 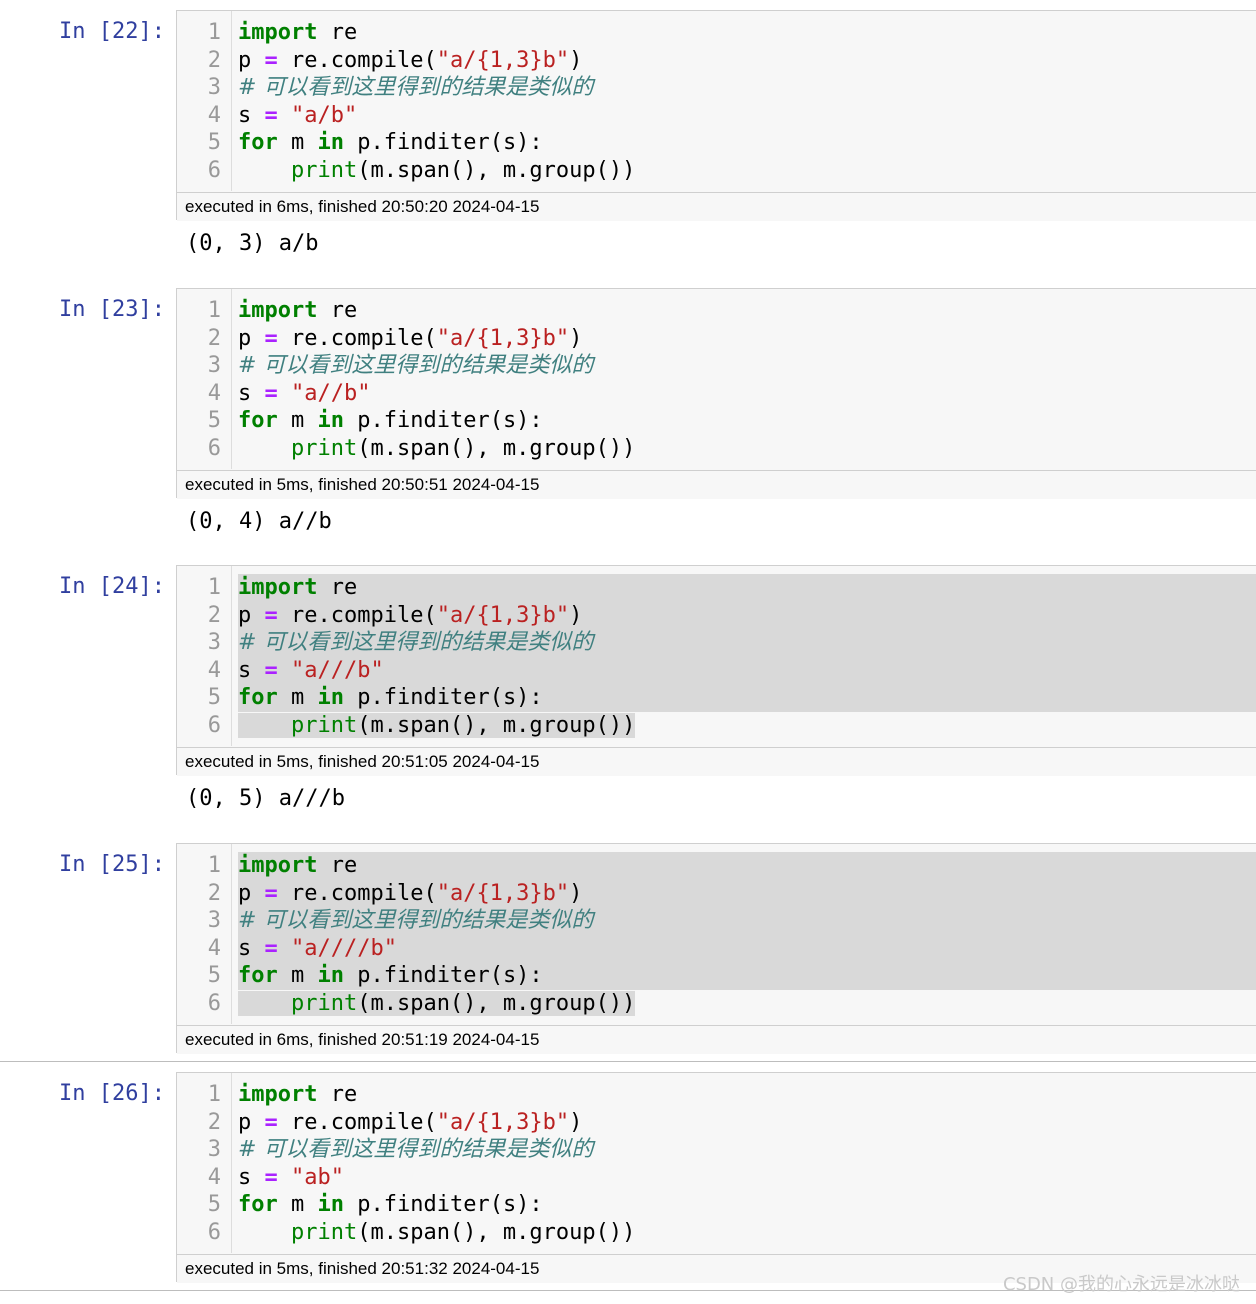 I want to click on line-number: 2, so click(x=214, y=1122).